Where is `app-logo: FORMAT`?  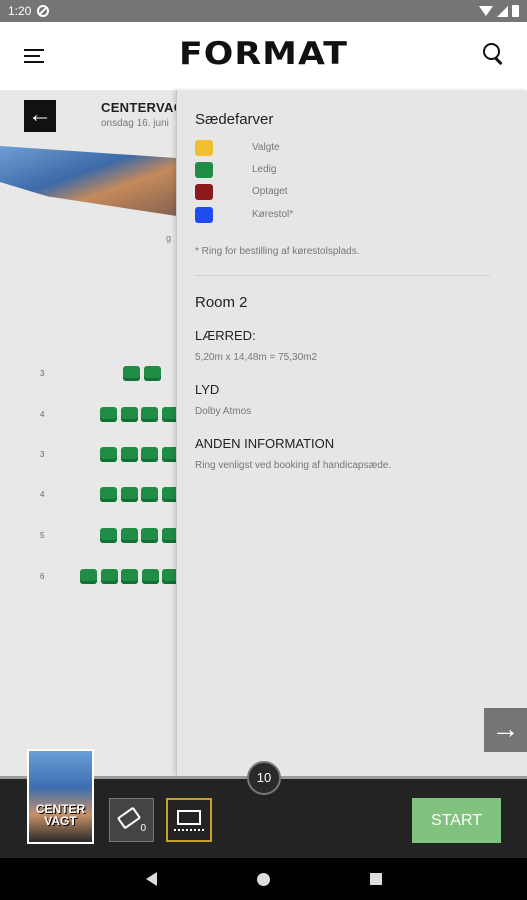 app-logo: FORMAT is located at coordinates (263, 54).